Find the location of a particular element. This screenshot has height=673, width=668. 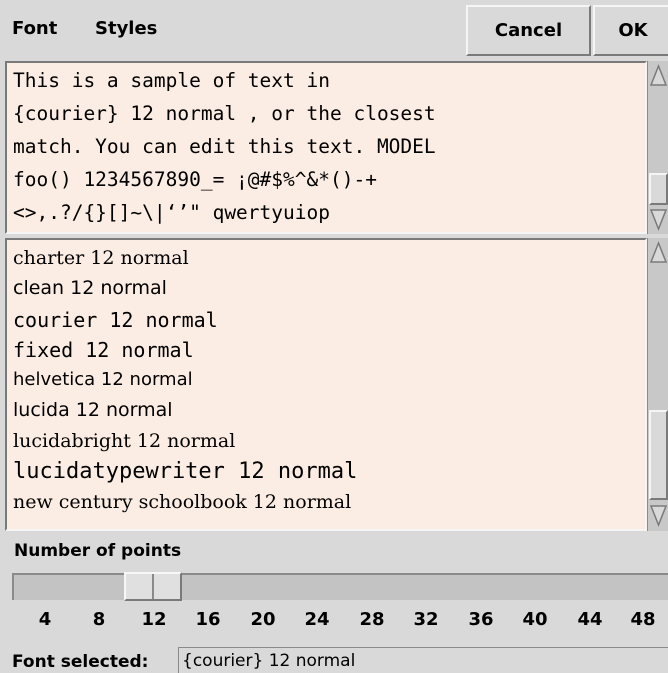

sample-scrollbar is located at coordinates (657, 147).